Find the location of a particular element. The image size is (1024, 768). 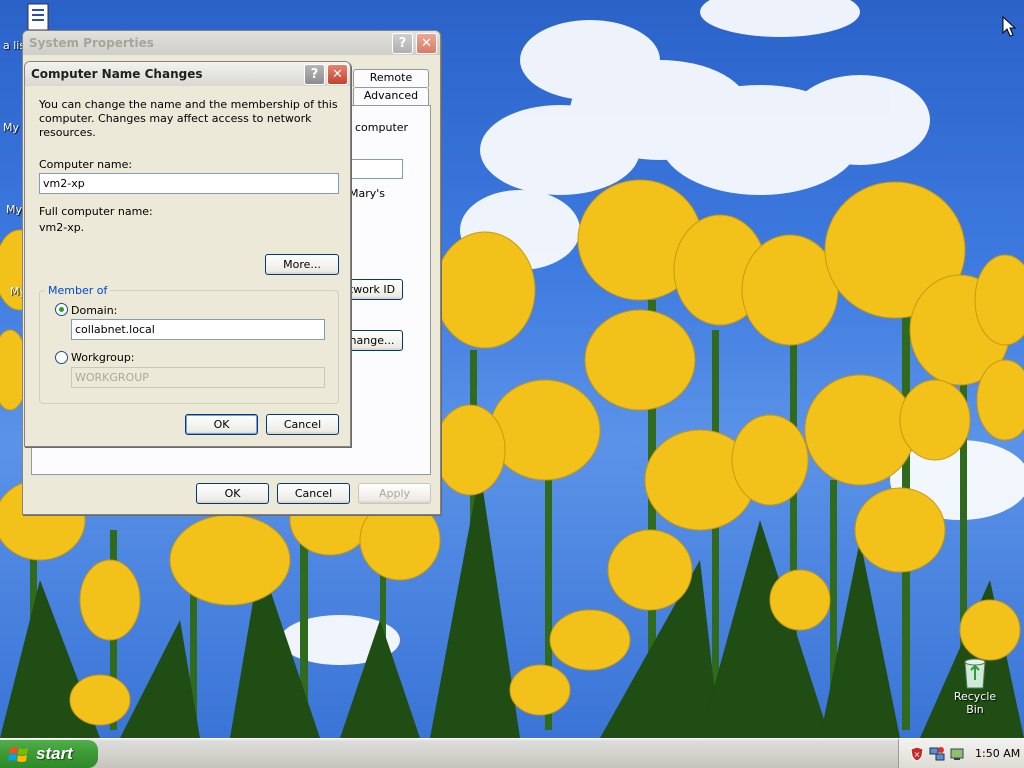

network-icon is located at coordinates (937, 754).